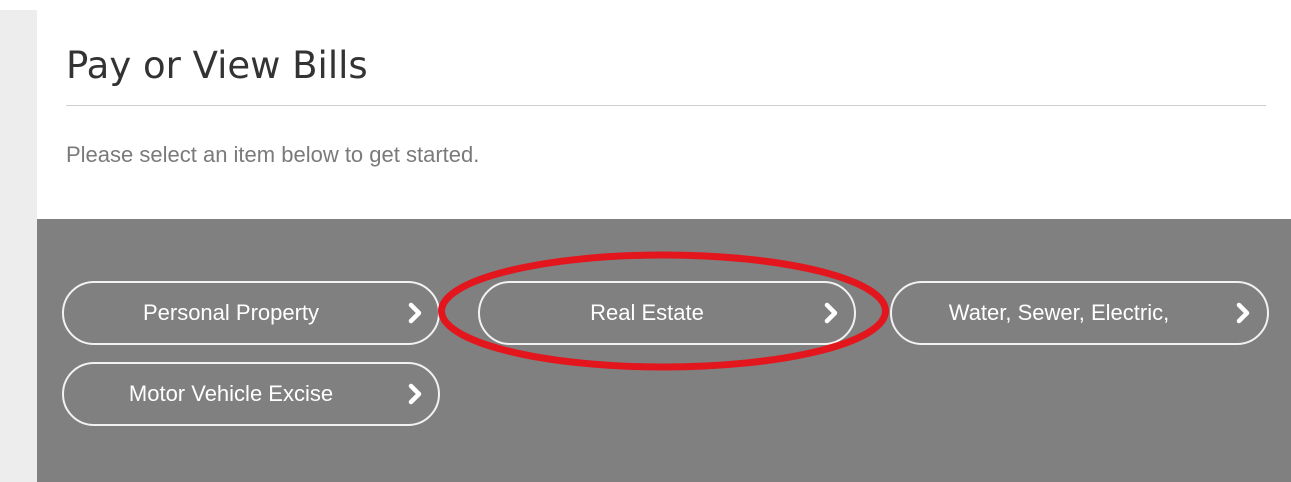 This screenshot has height=482, width=1291. I want to click on water-sewer-electric-button: Water, Sewer, Electric,, so click(1079, 313).